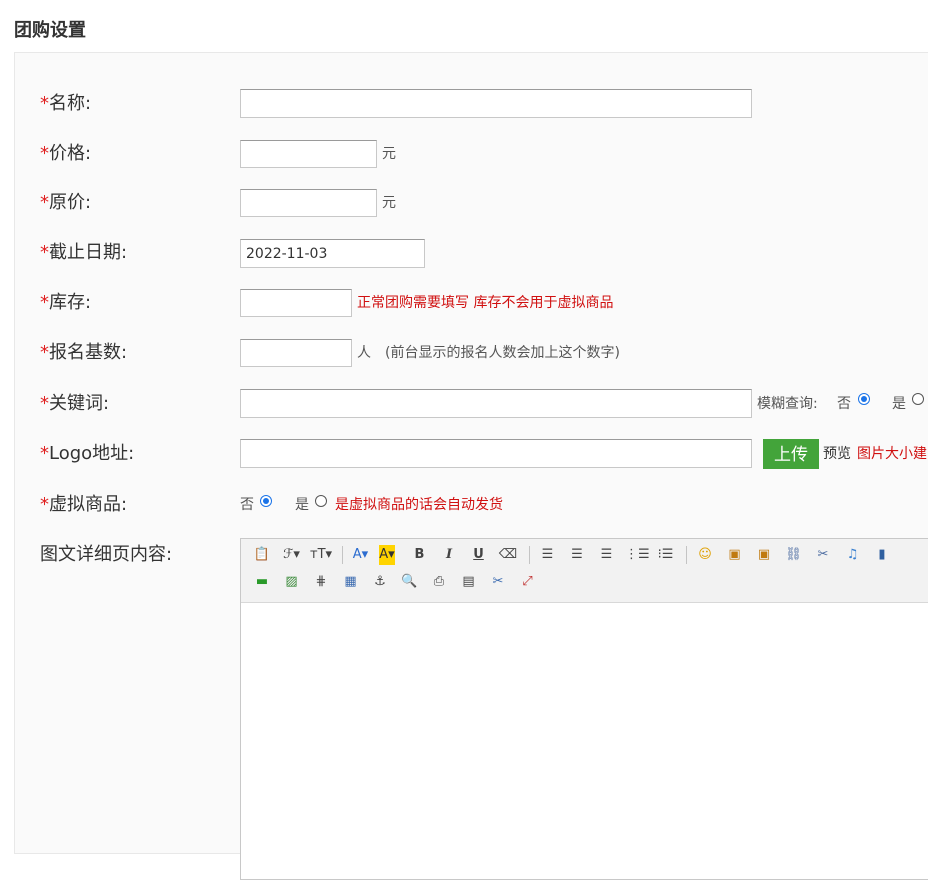 This screenshot has width=928, height=880. I want to click on fuzzy-query-label: 模糊查询:, so click(787, 404).